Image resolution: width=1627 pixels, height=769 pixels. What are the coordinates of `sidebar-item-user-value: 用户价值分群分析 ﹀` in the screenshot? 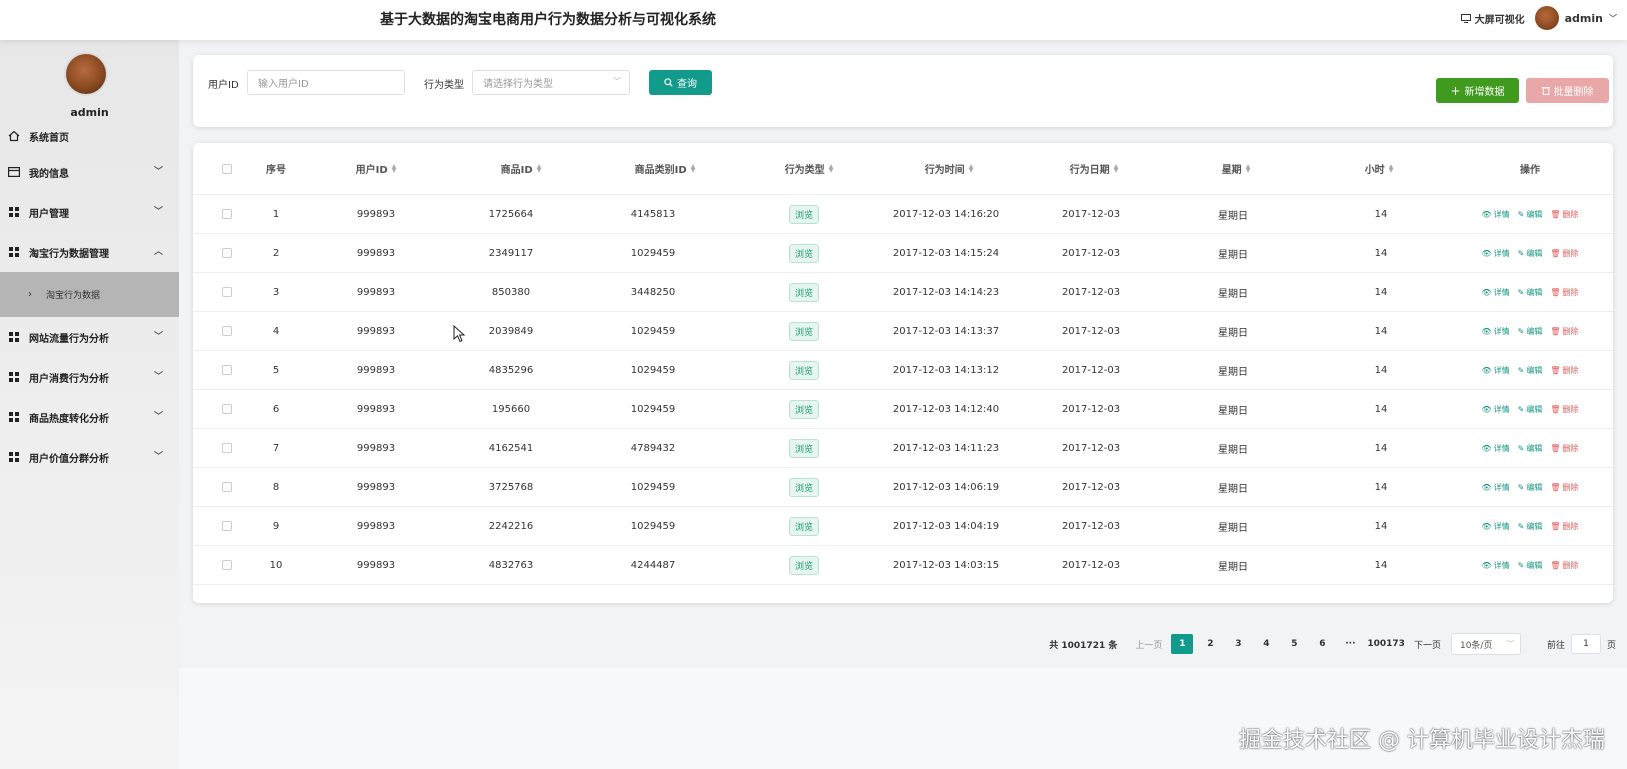 It's located at (89, 457).